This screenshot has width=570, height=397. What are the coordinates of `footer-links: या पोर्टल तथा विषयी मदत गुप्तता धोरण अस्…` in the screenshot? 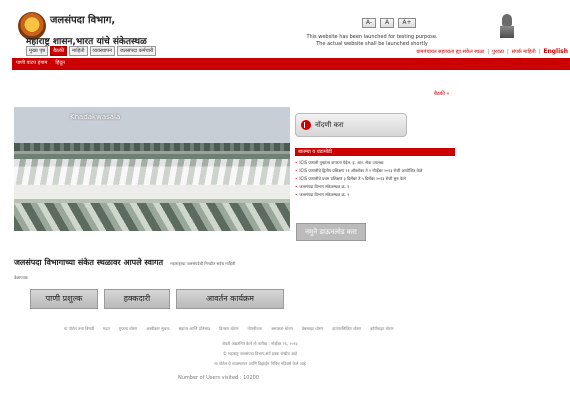 It's located at (228, 329).